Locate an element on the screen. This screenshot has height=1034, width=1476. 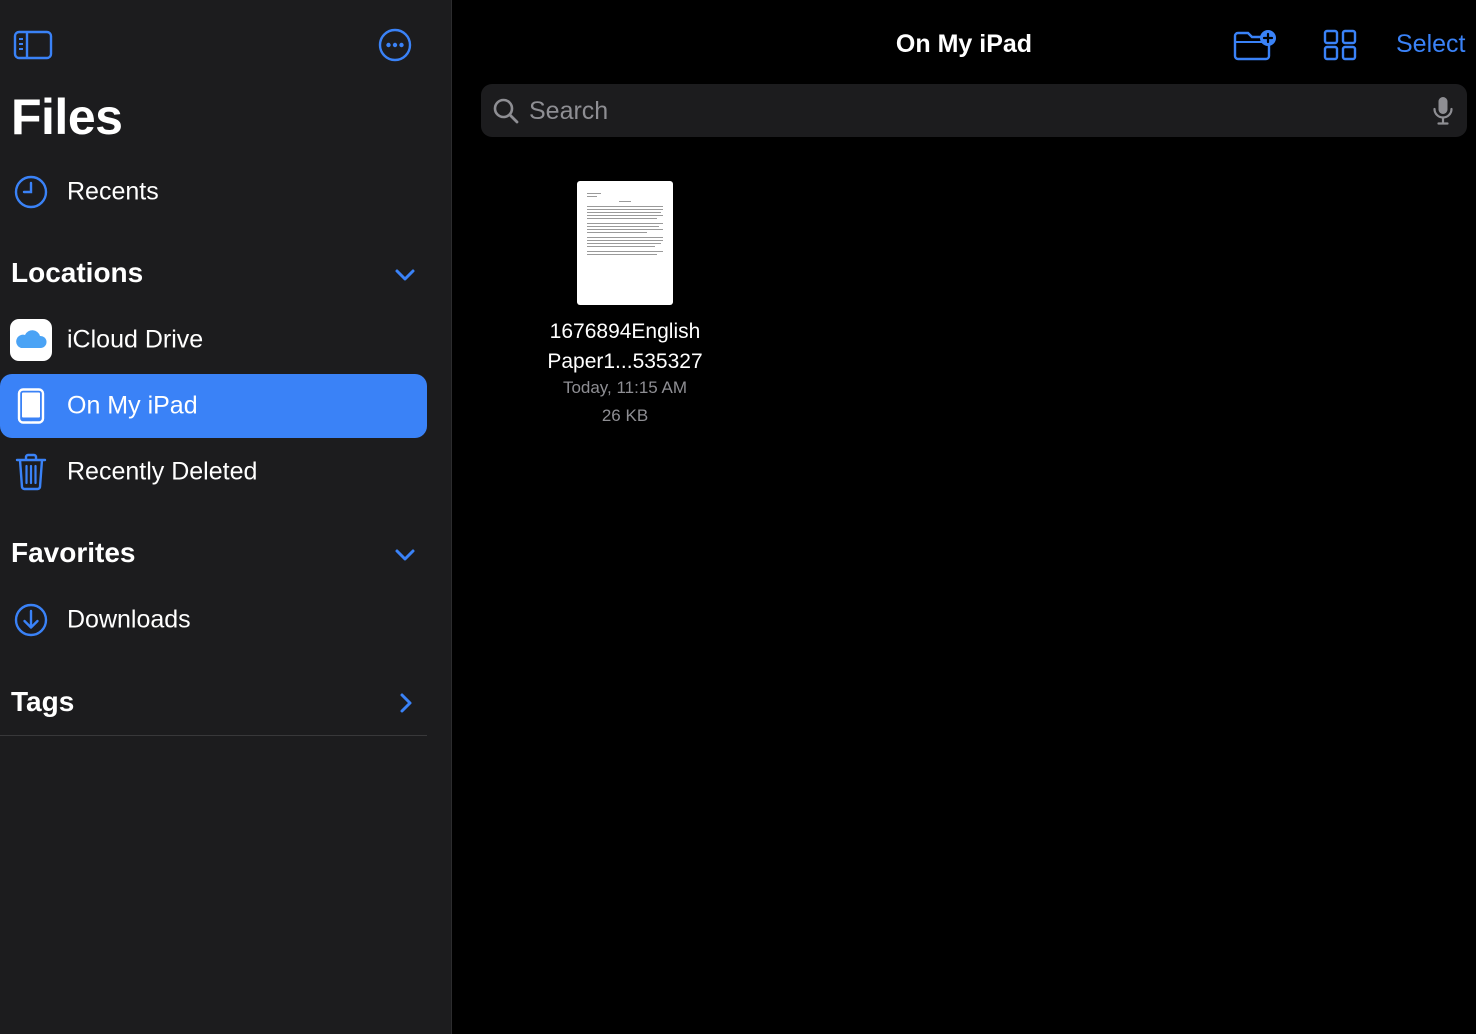
clock-icon is located at coordinates (31, 192).